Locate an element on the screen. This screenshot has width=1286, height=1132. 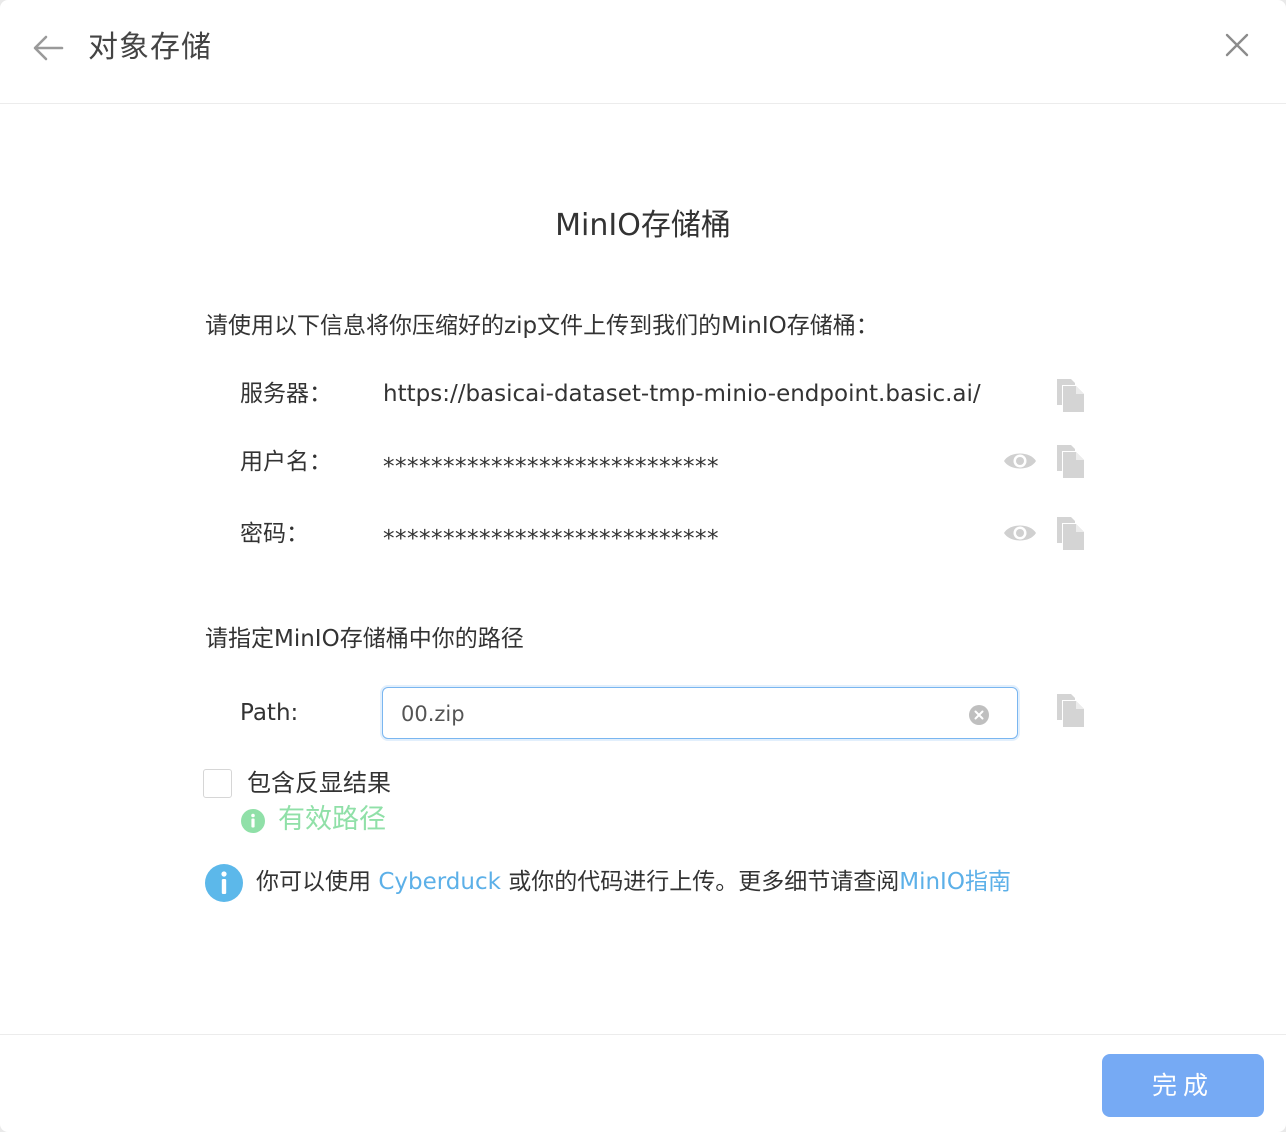
server-label: 服务器： is located at coordinates (286, 394).